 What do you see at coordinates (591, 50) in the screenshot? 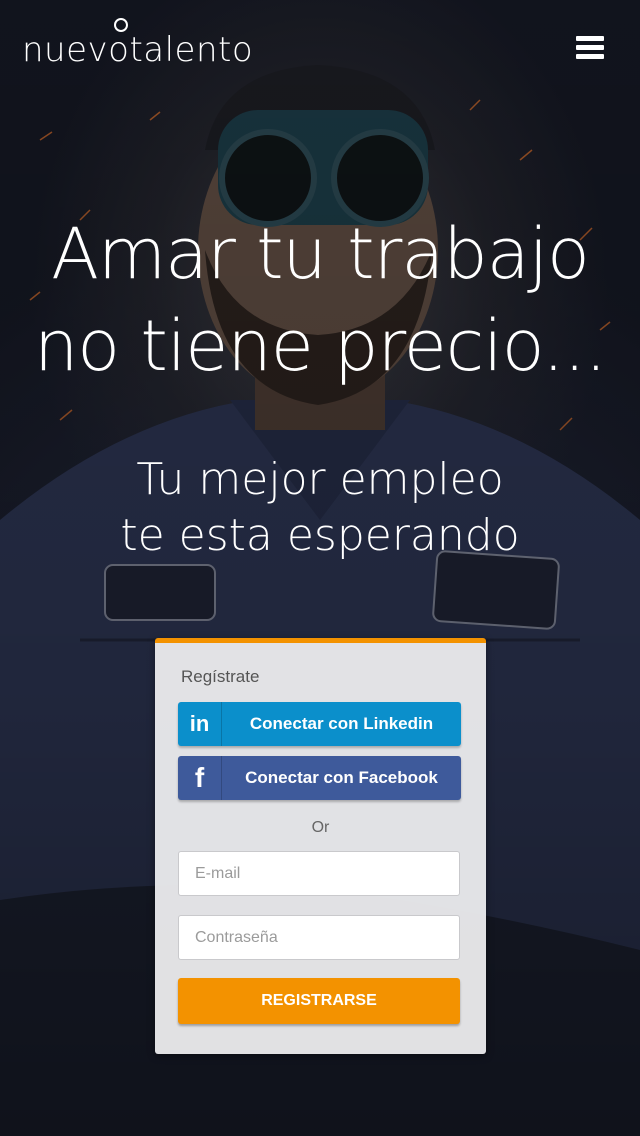
I see `hamburger-menu-icon` at bounding box center [591, 50].